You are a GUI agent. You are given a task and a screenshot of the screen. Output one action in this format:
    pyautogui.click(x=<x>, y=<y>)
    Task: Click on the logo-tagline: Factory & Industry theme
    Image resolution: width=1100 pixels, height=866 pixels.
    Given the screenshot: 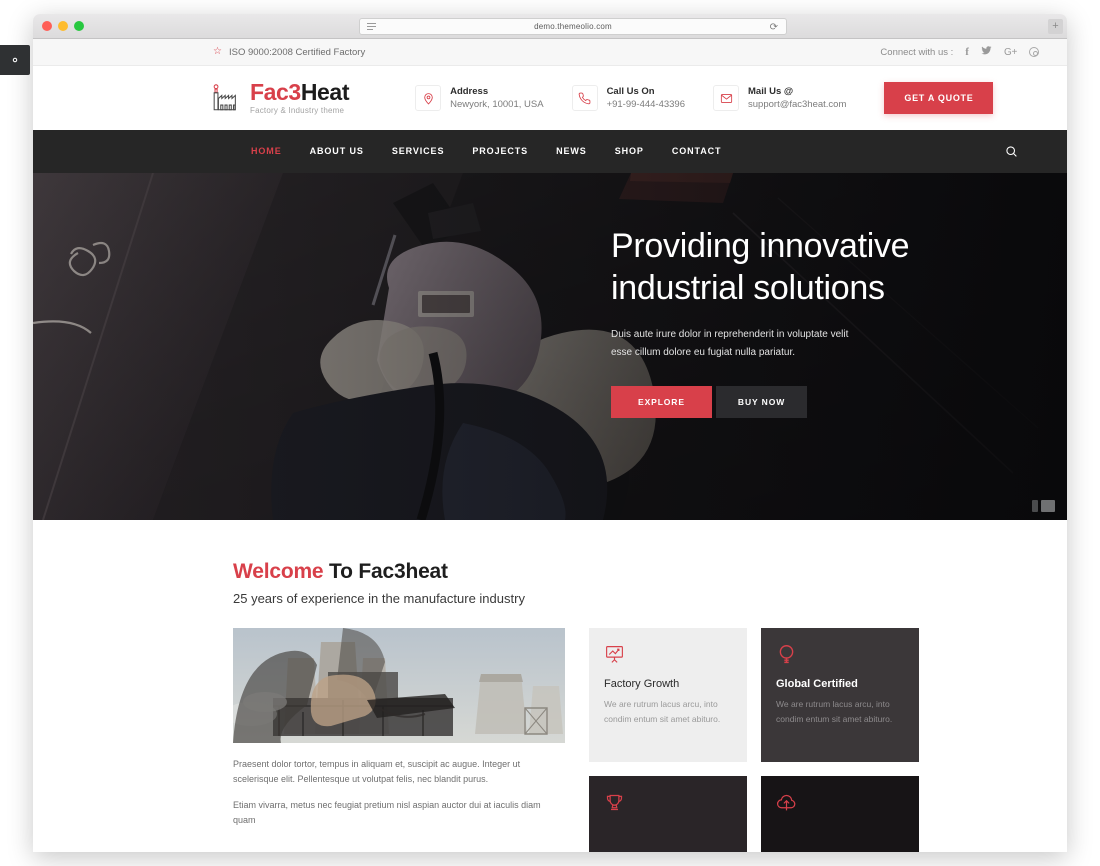 What is the action you would take?
    pyautogui.click(x=297, y=110)
    